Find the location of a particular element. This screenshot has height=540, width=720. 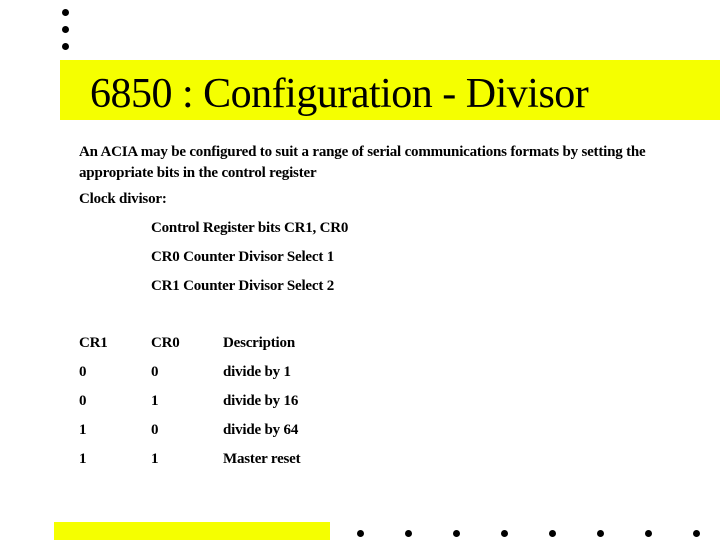

table-cell-description: divide by 64 is located at coordinates (261, 430).